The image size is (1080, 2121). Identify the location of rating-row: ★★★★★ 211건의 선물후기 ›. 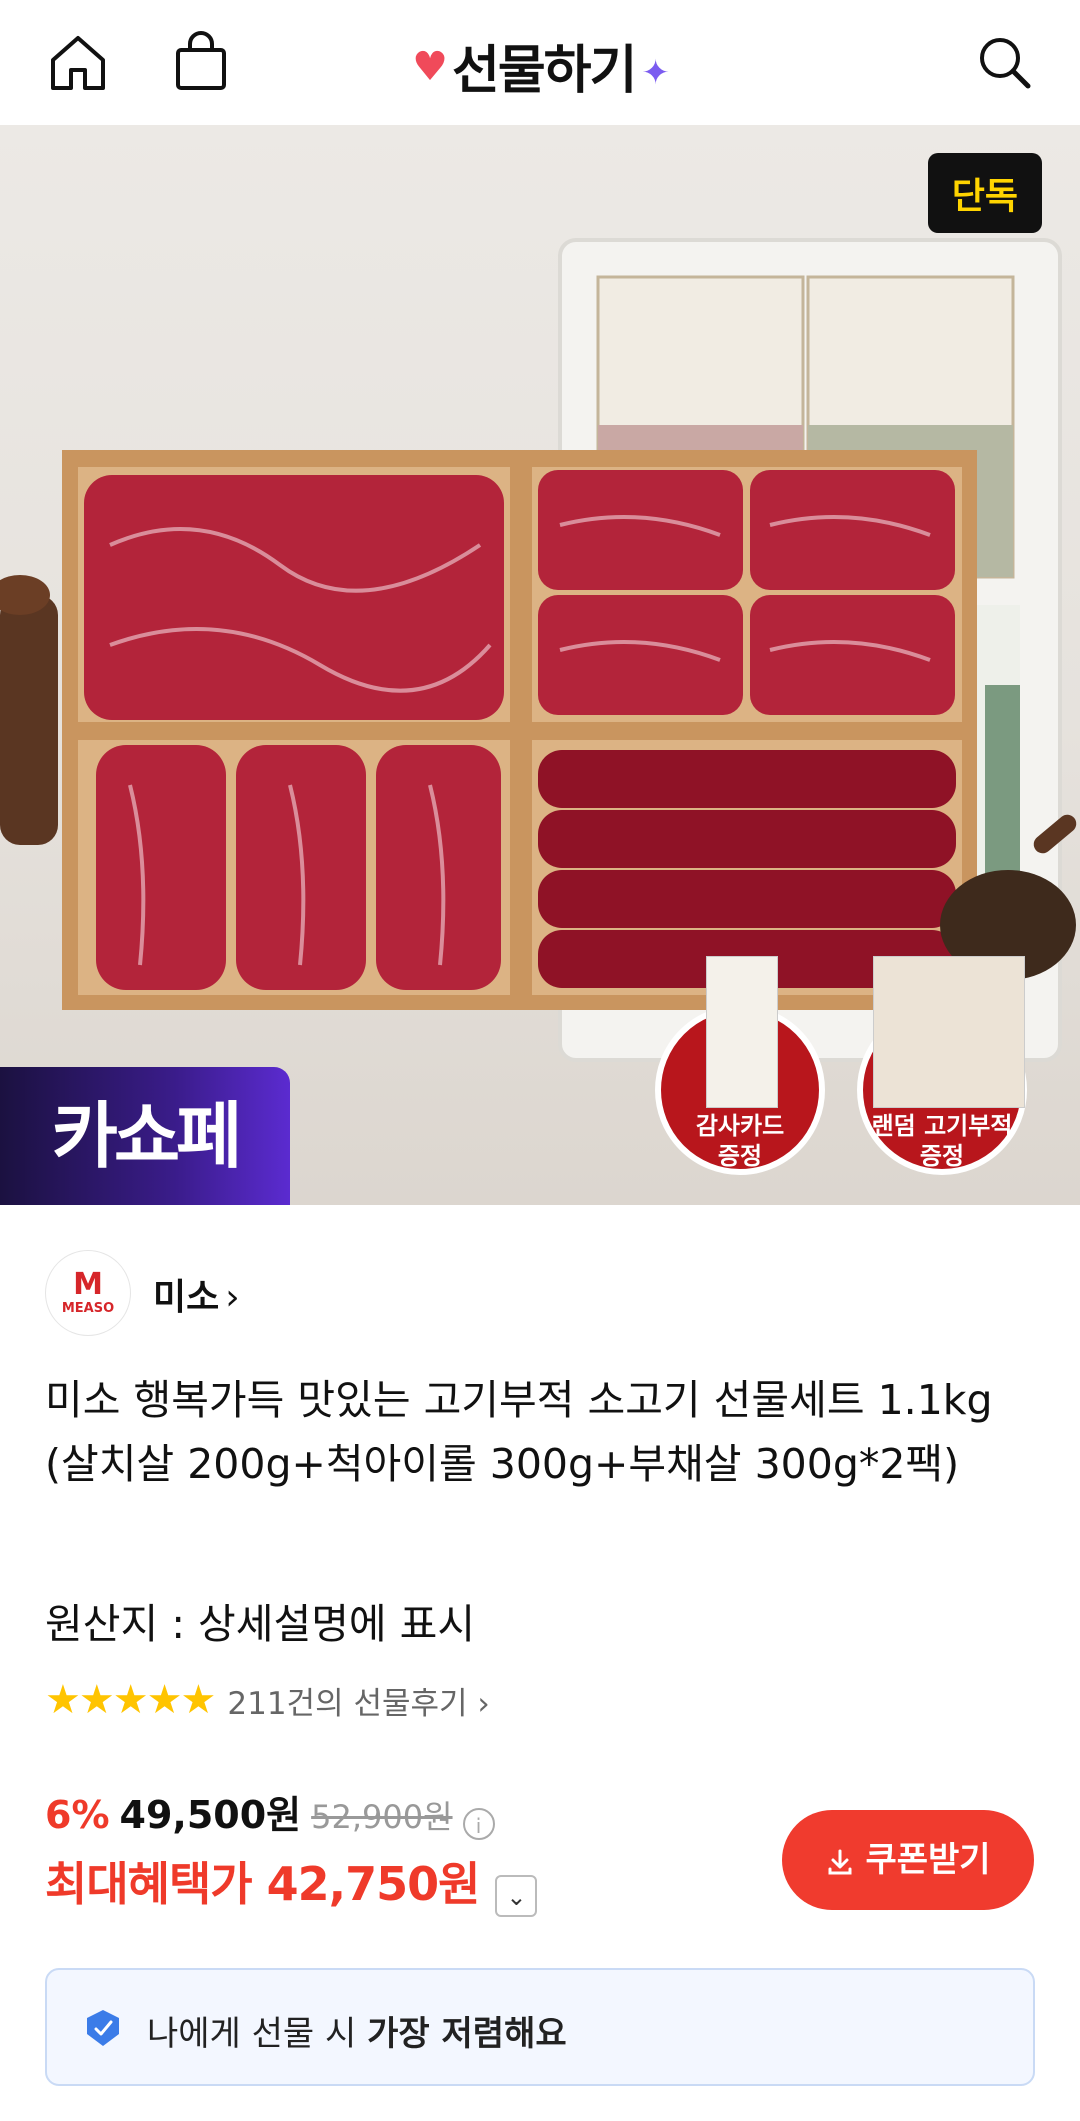
(267, 1700).